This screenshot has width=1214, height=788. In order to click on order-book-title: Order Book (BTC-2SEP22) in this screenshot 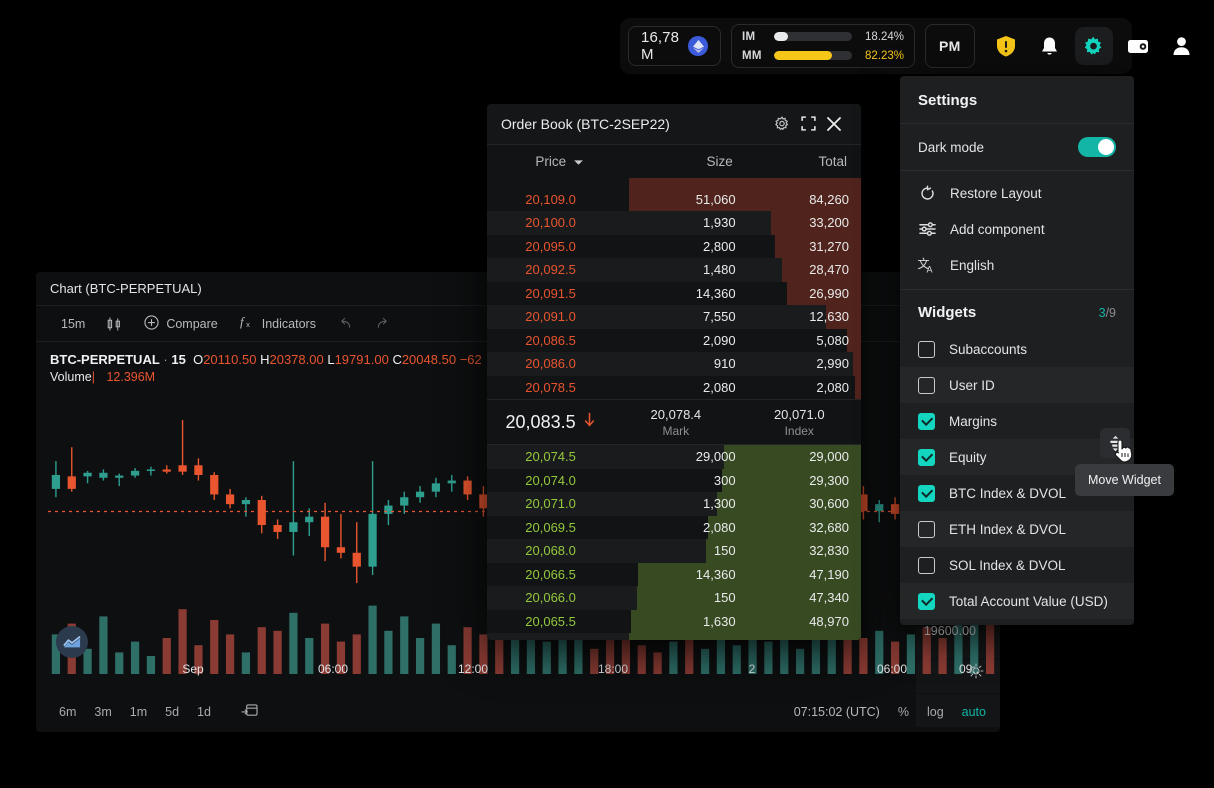, I will do `click(585, 123)`.